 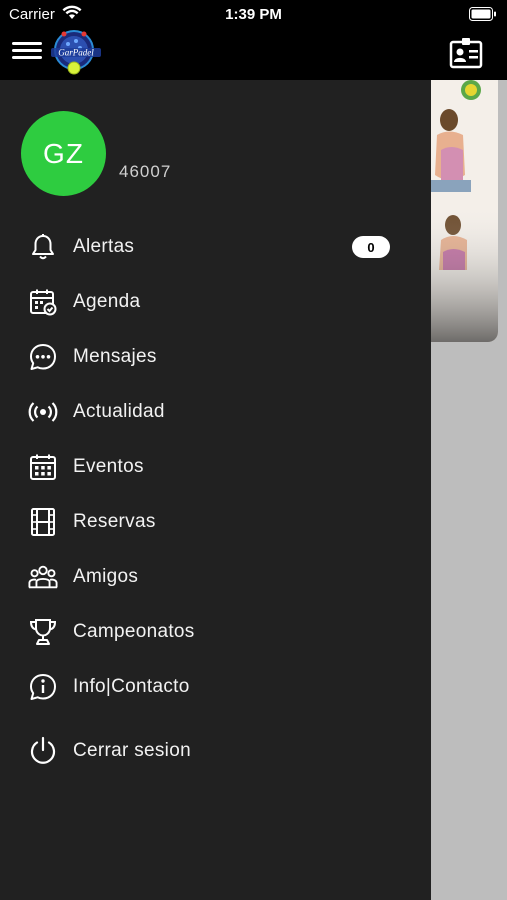 I want to click on menu-label-reservas: Reservas, so click(x=114, y=521).